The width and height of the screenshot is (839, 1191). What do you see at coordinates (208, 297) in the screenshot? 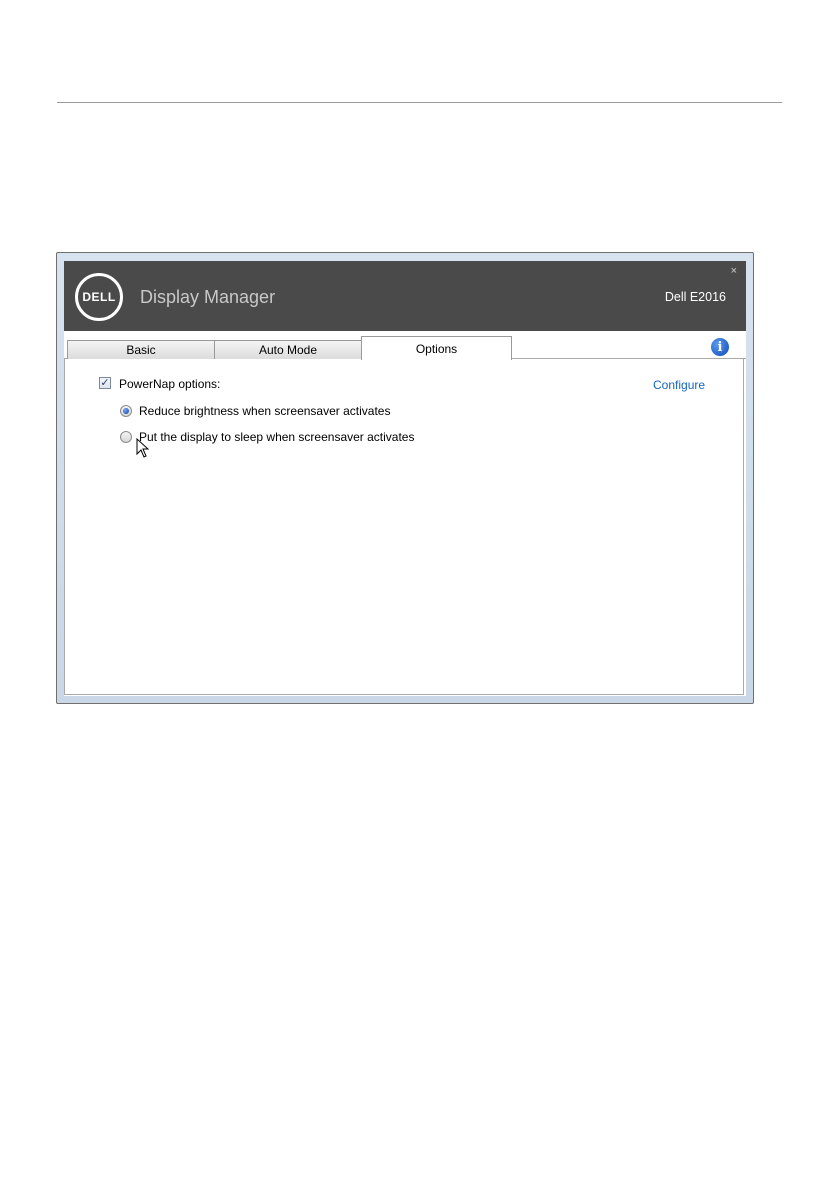
I see `app-title: Display Manager` at bounding box center [208, 297].